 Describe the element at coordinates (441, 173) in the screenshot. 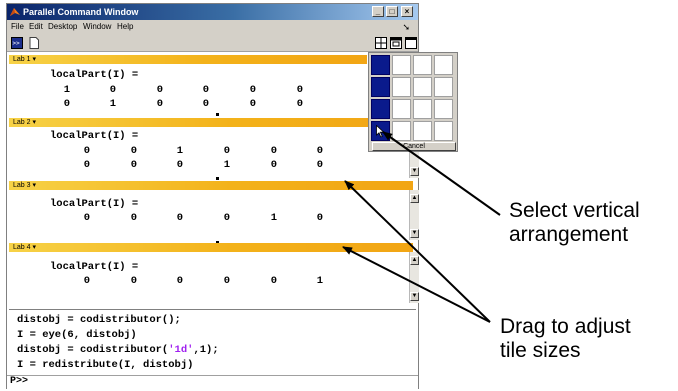

I see `arrow-to-popup` at that location.